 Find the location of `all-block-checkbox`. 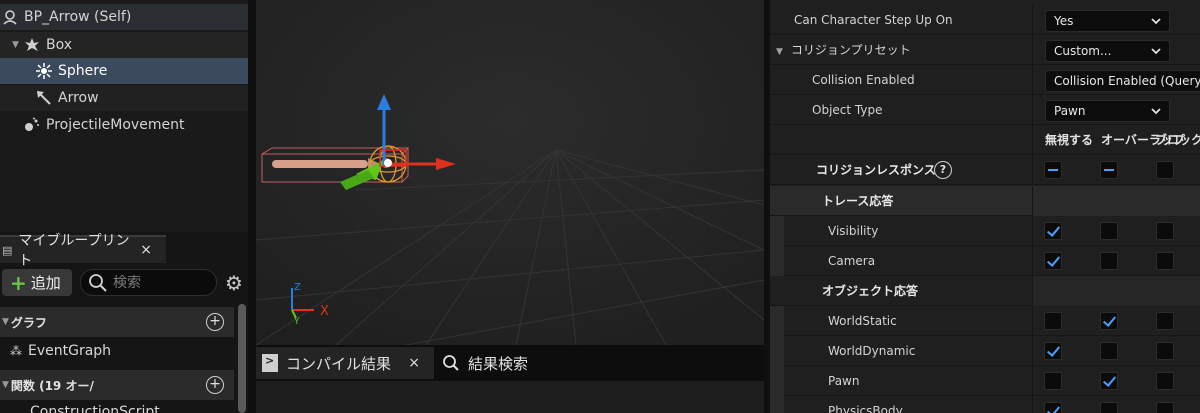

all-block-checkbox is located at coordinates (1165, 170).